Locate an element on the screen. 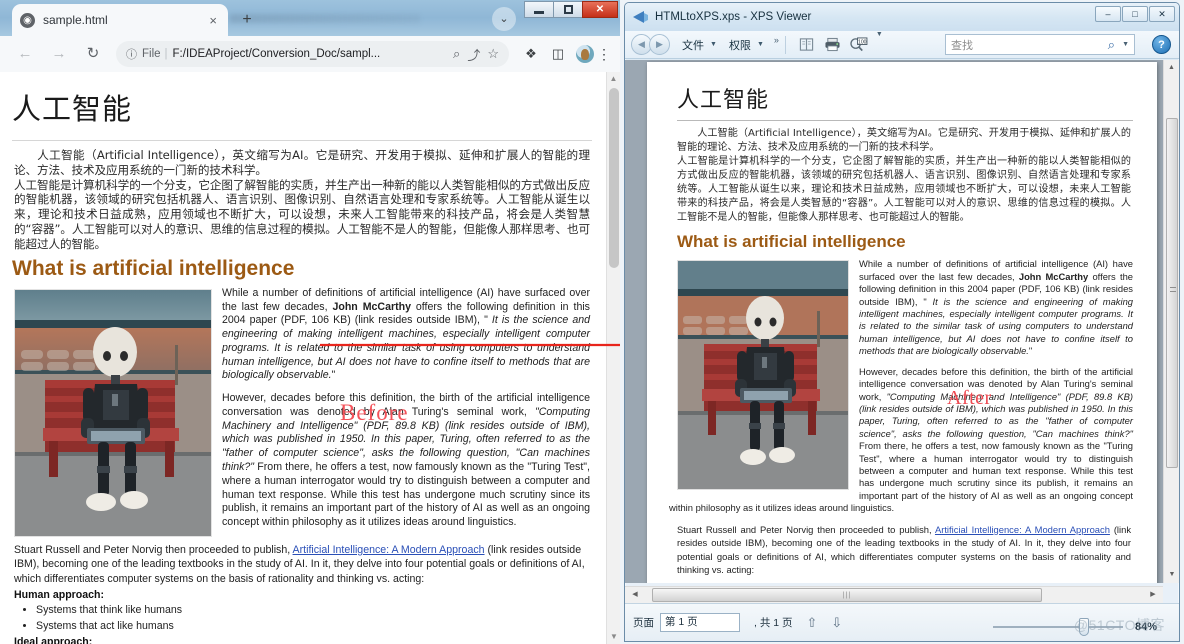 This screenshot has height=644, width=1184. minimize-button is located at coordinates (539, 9).